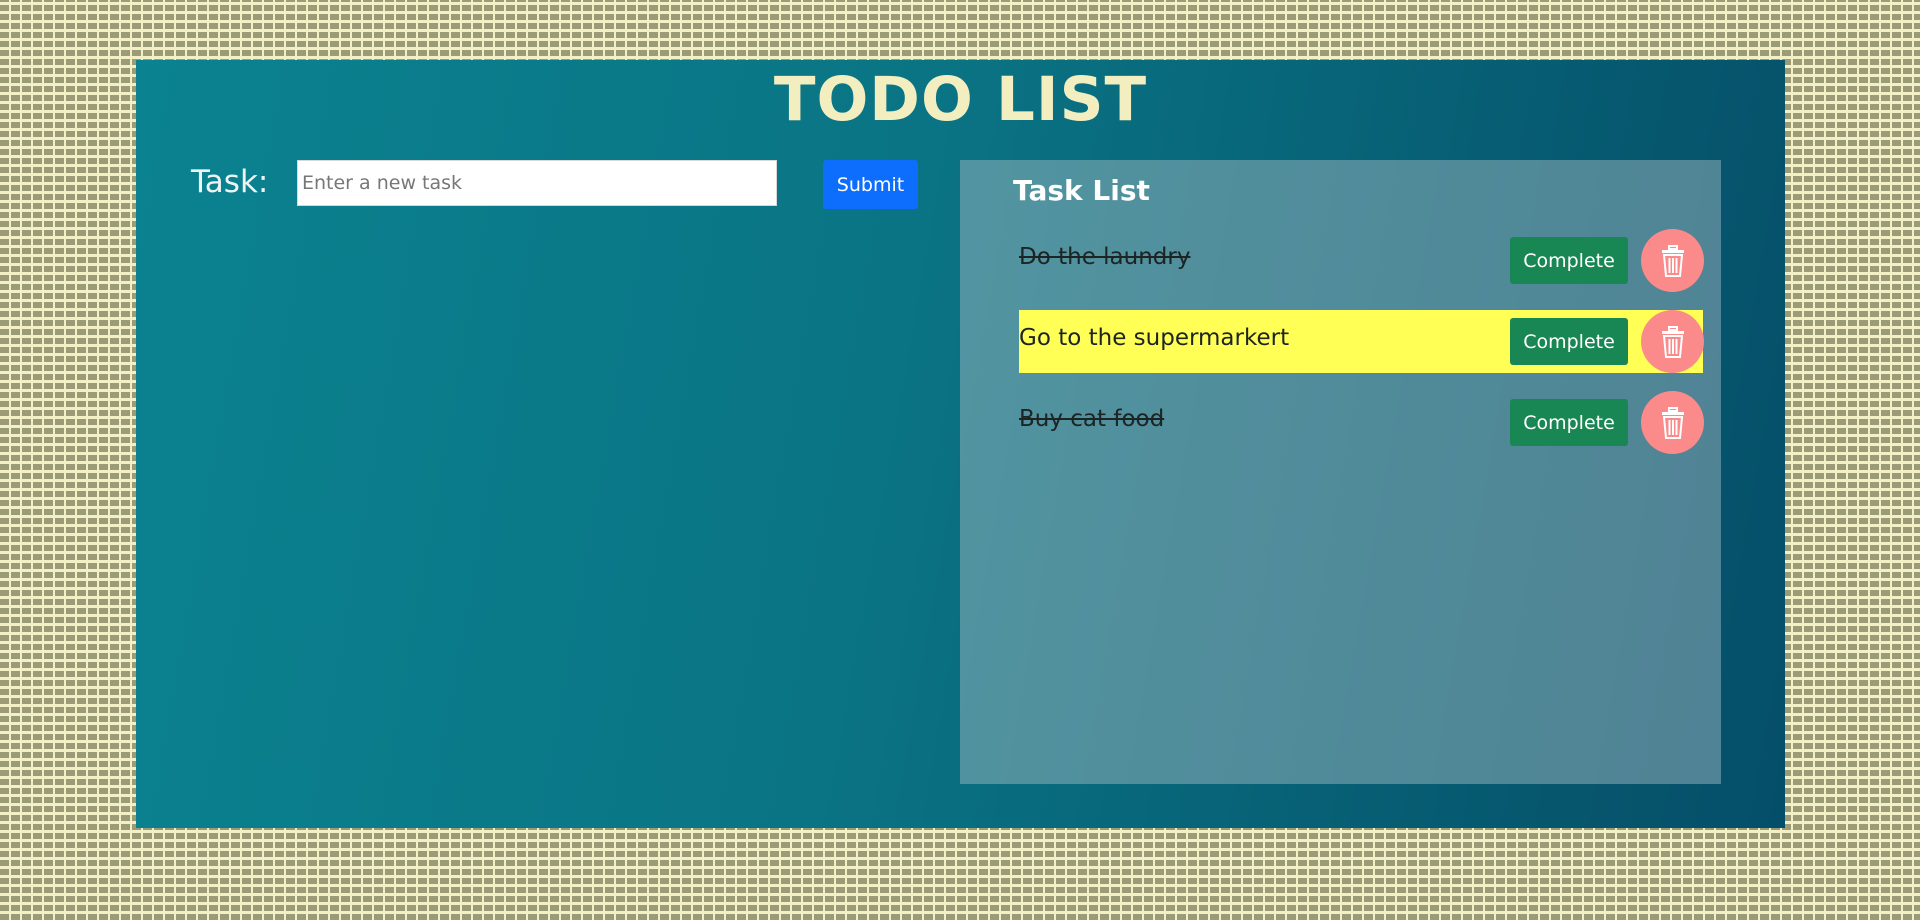 This screenshot has height=920, width=1920. Describe the element at coordinates (1361, 341) in the screenshot. I see `task-item: Go to the supermarkert Complete` at that location.